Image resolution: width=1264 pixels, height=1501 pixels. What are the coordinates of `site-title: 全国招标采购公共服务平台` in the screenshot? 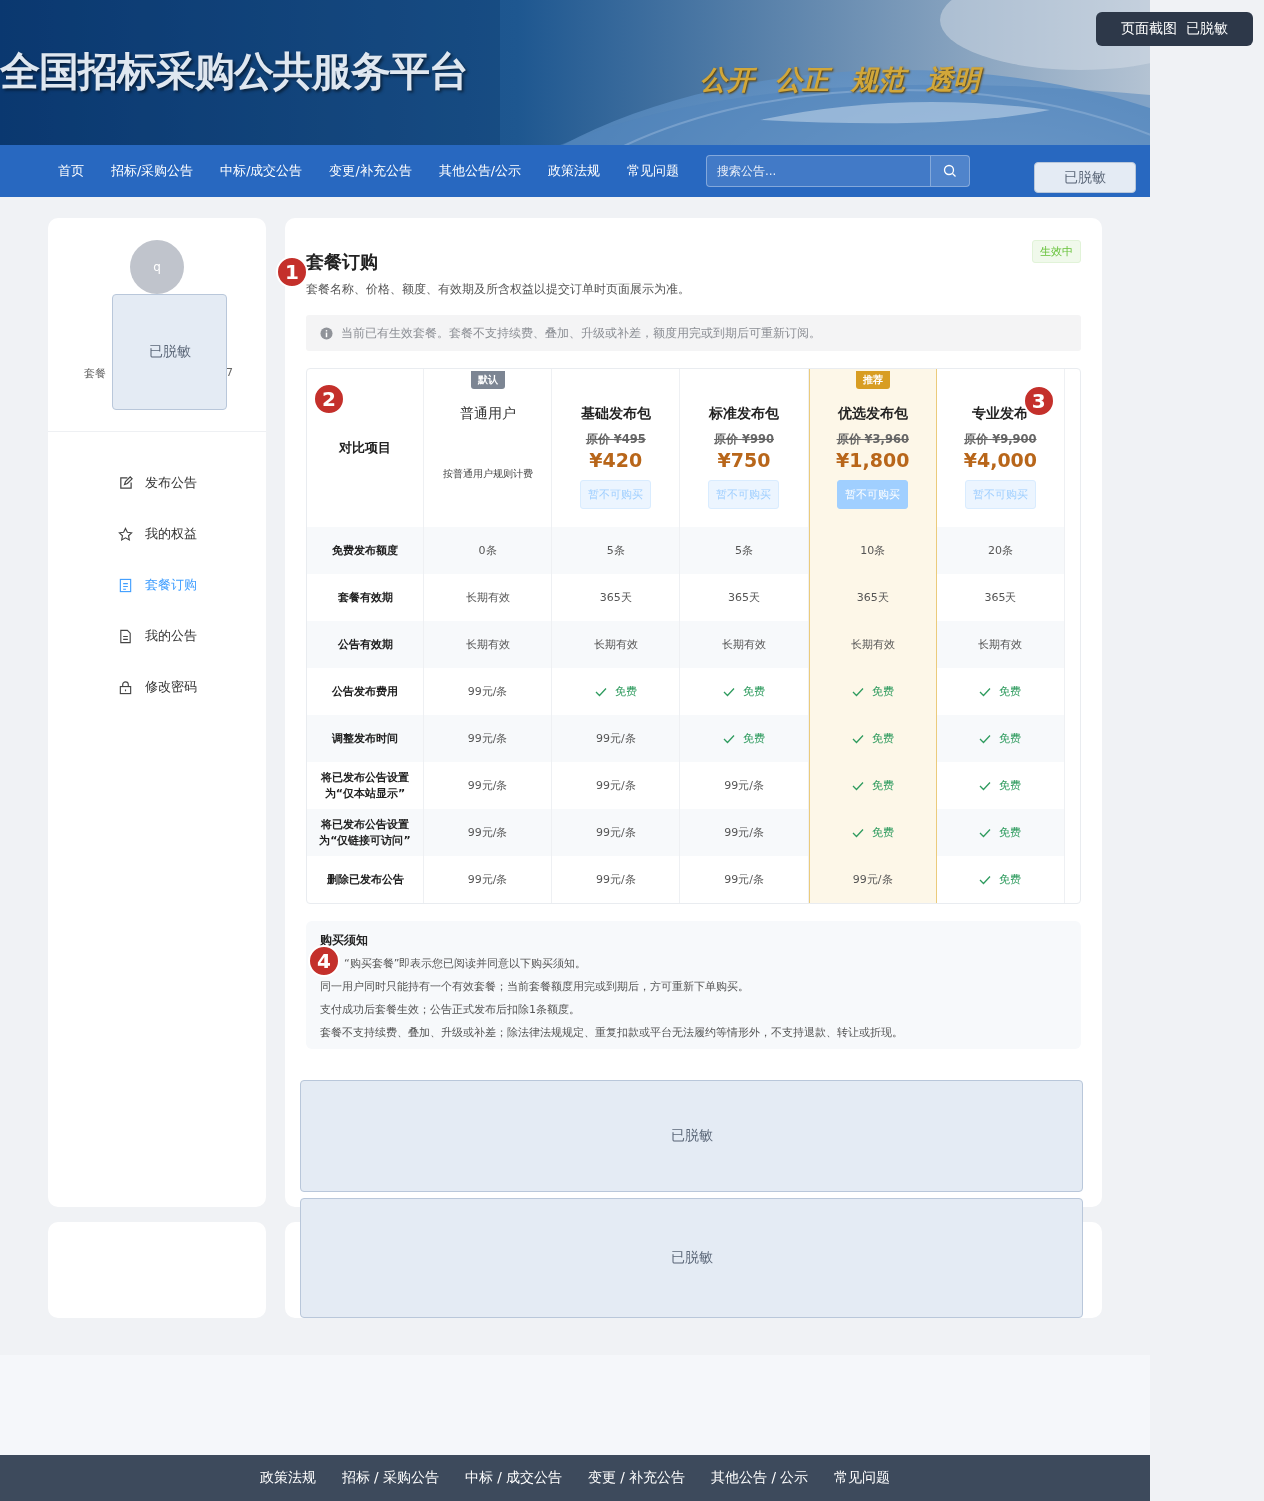 It's located at (234, 71).